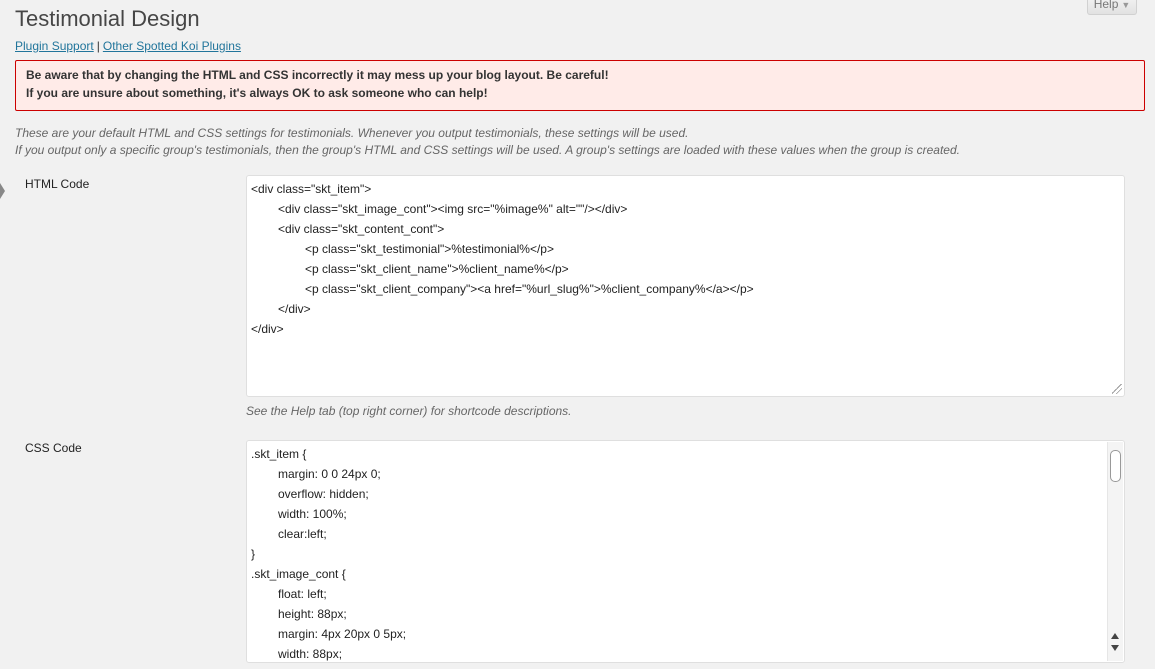 This screenshot has width=1155, height=669. Describe the element at coordinates (1106, 5) in the screenshot. I see `help-label: Help` at that location.